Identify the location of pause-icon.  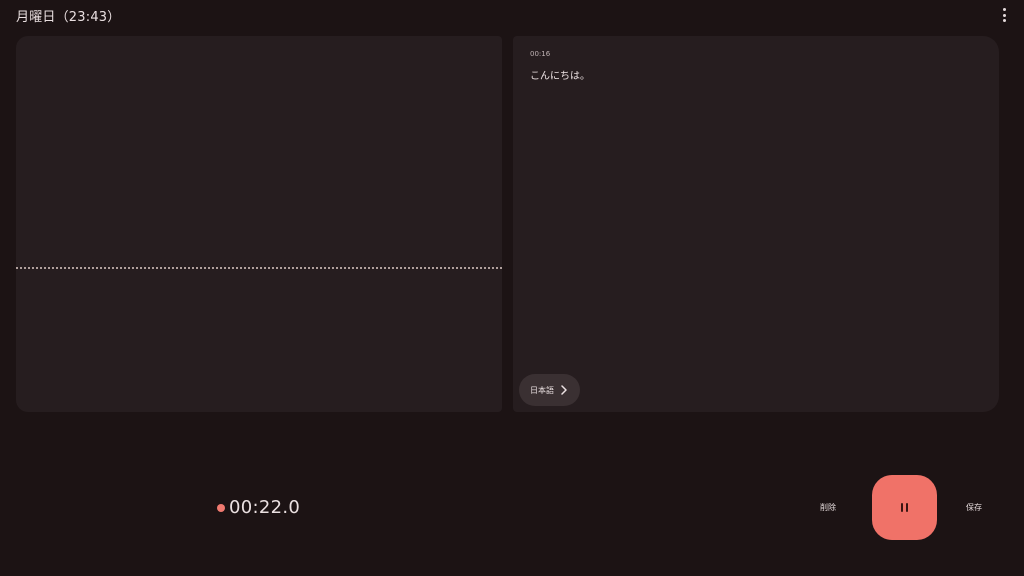
(904, 507).